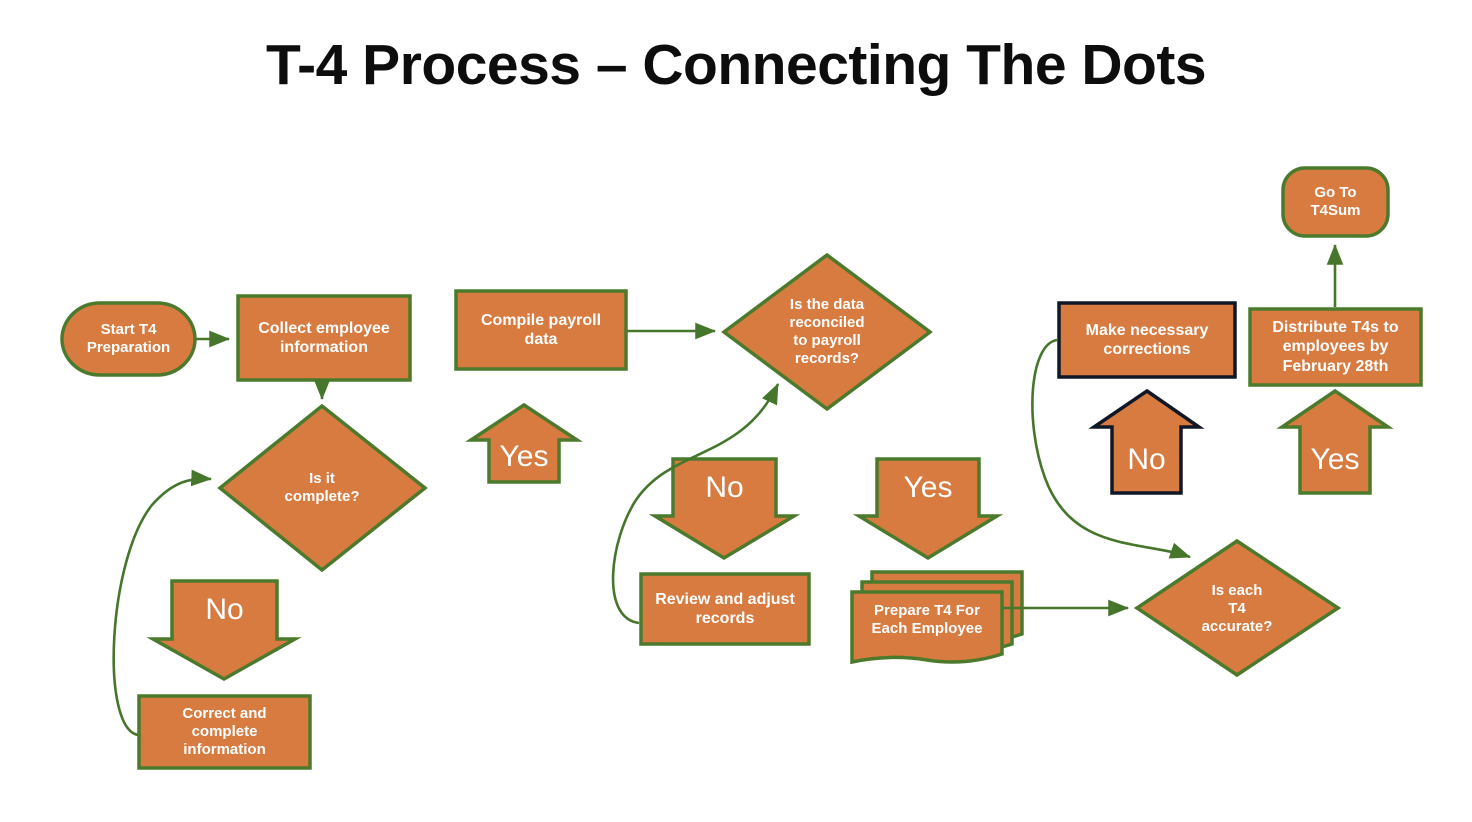 The image size is (1472, 822). What do you see at coordinates (524, 443) in the screenshot?
I see `node-yes-arrow-is-complete` at bounding box center [524, 443].